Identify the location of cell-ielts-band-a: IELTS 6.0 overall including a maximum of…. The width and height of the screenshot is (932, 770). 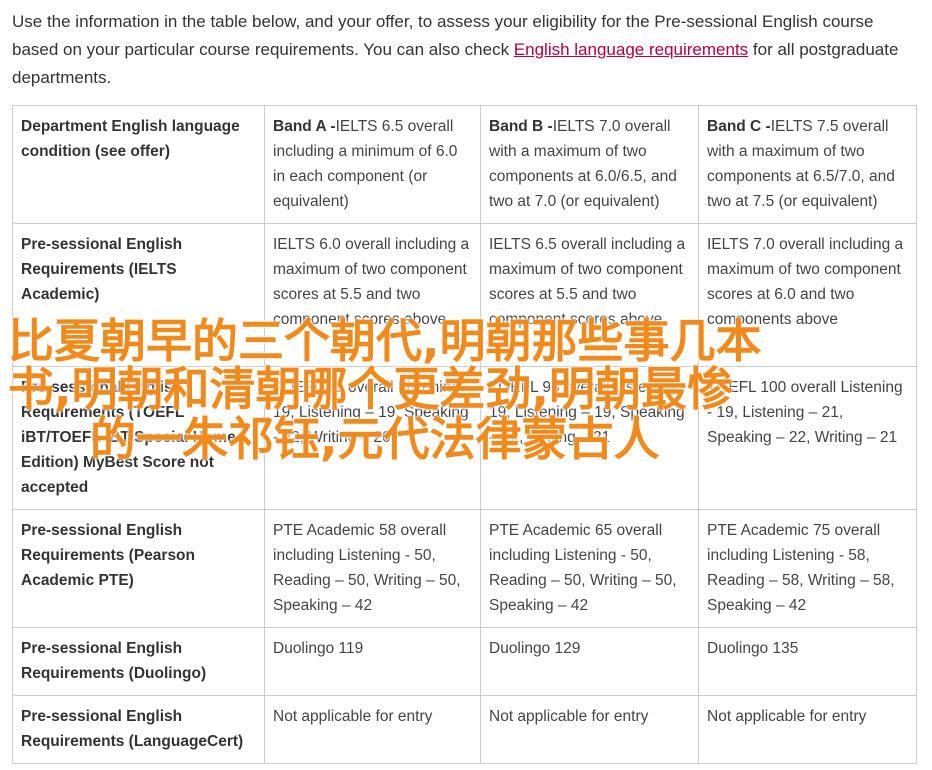
(372, 295).